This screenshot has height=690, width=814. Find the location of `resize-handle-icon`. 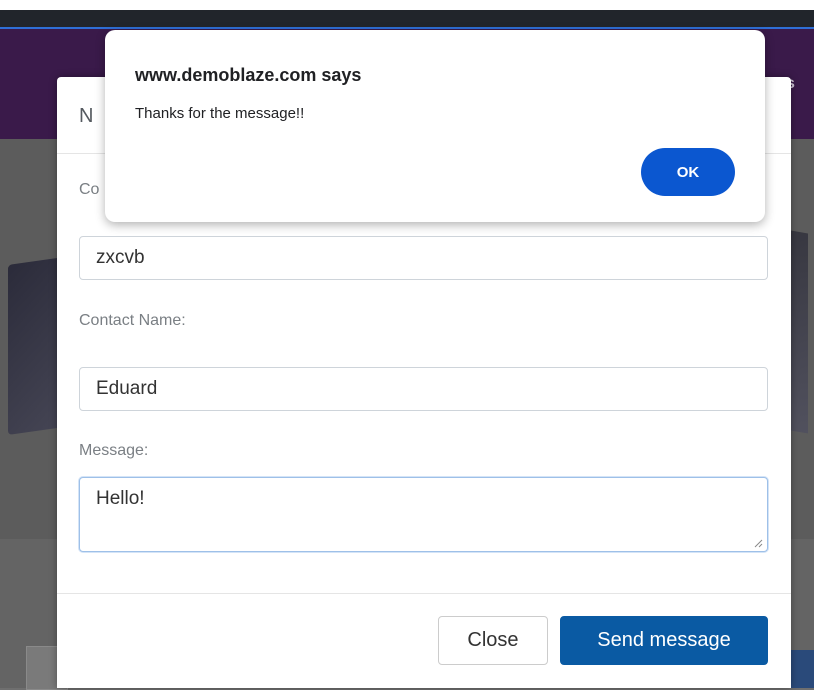

resize-handle-icon is located at coordinates (758, 543).